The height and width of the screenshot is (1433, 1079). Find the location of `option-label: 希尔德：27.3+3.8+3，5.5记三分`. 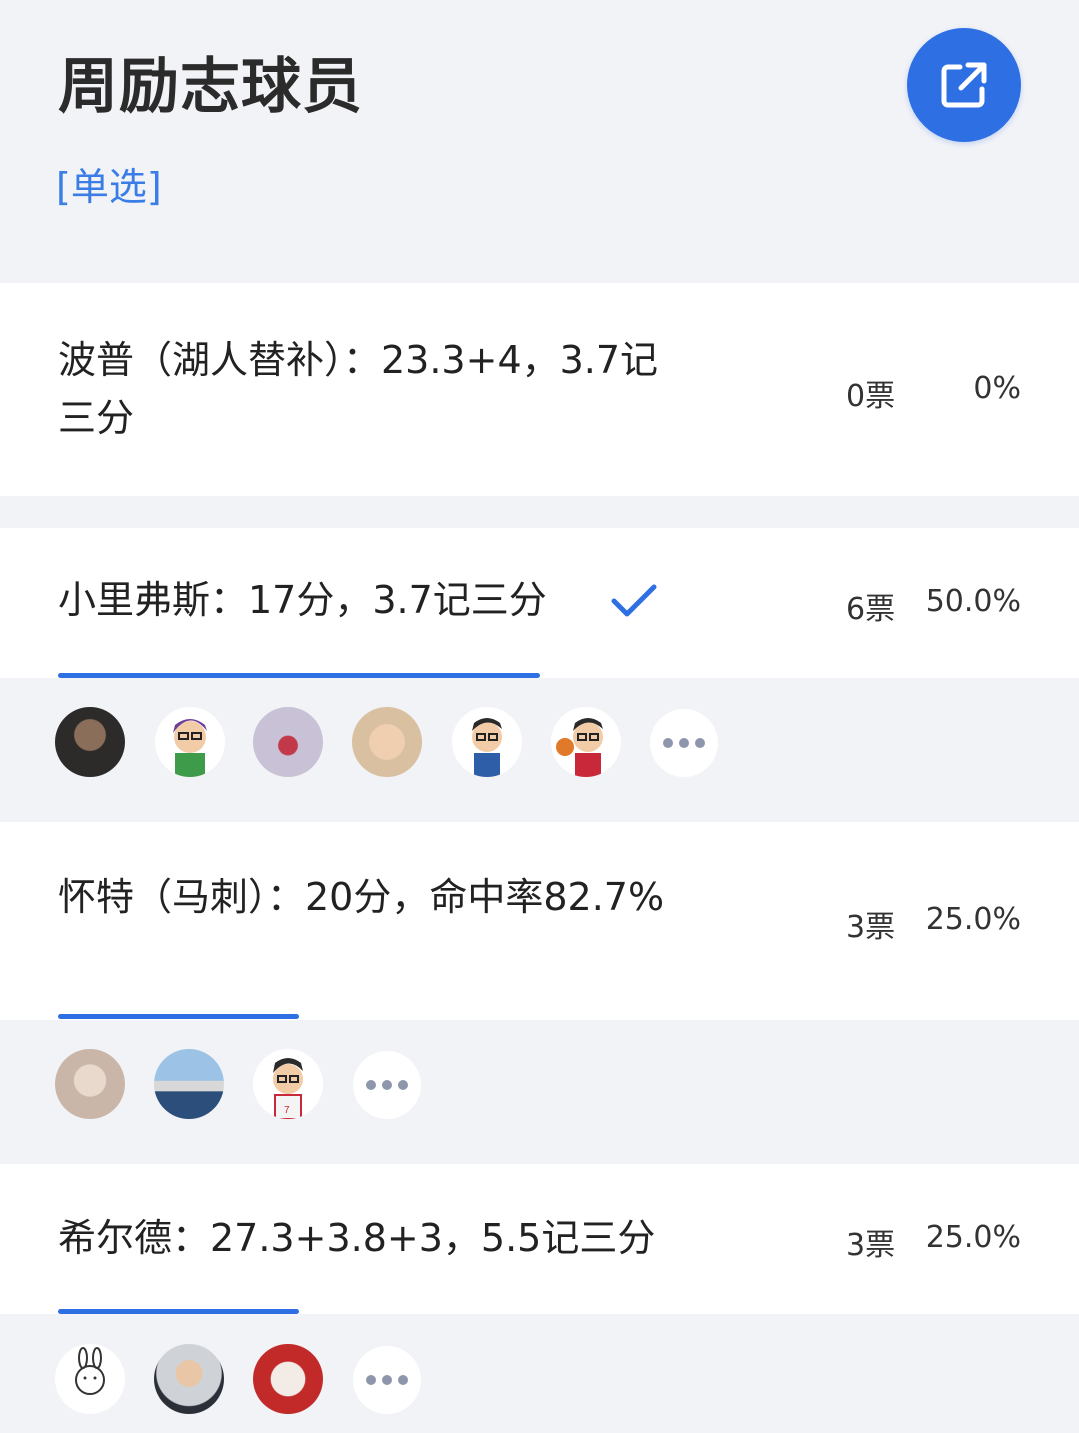

option-label: 希尔德：27.3+3.8+3，5.5记三分 is located at coordinates (357, 1238).